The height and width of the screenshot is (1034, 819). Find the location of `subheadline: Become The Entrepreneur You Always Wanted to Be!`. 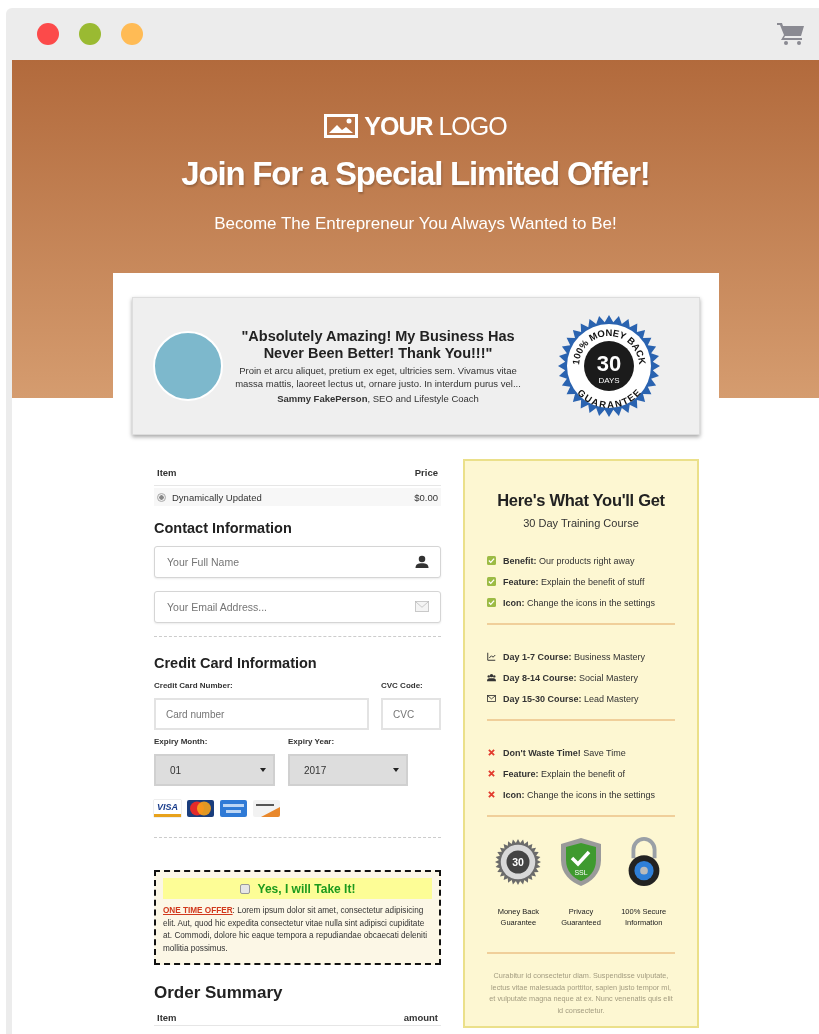

subheadline: Become The Entrepreneur You Always Wanted to Be! is located at coordinates (415, 224).